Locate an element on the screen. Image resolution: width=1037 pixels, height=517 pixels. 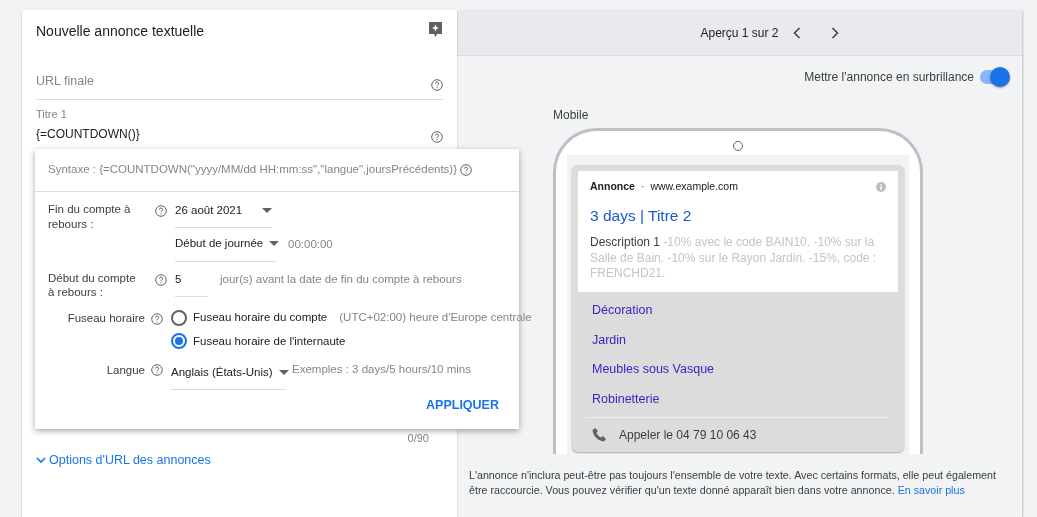
option-label: Fuseau horaire du compte is located at coordinates (260, 318).